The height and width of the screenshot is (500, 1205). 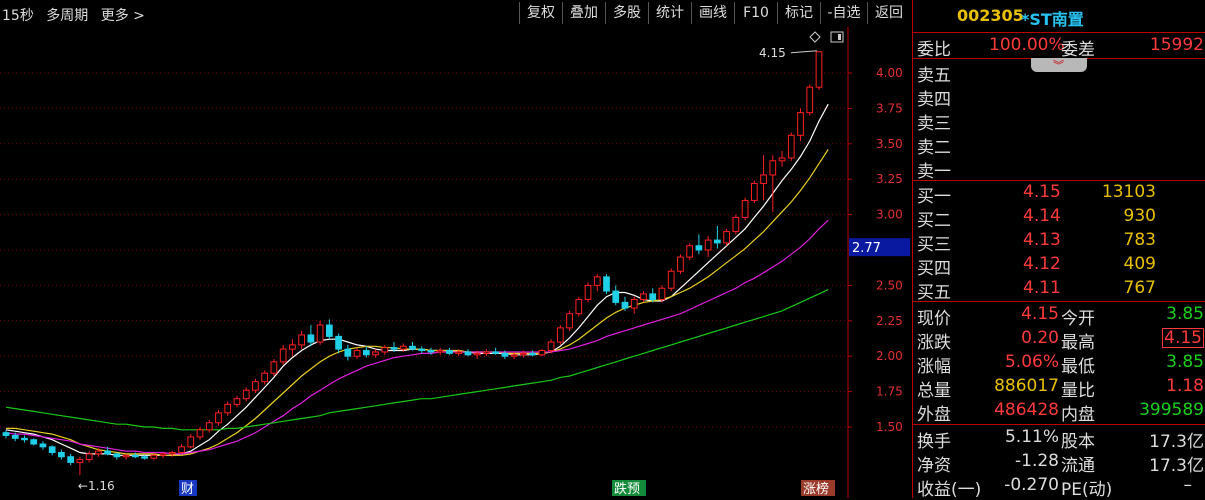 I want to click on sell-4-row: 卖四, so click(x=1059, y=97).